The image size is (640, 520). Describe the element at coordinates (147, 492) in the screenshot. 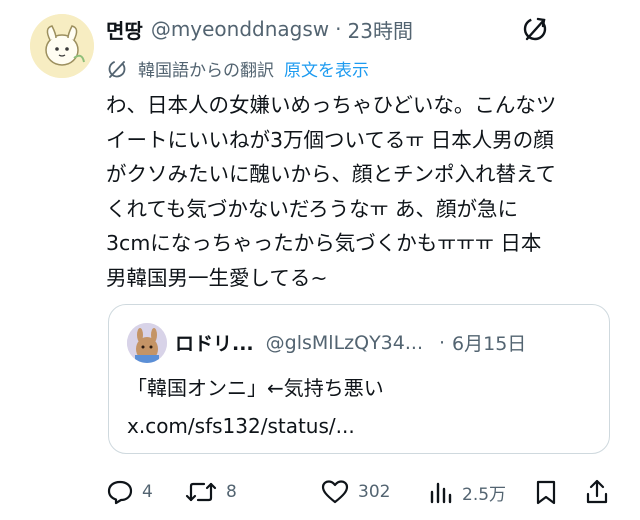

I see `reply-count: 4` at that location.